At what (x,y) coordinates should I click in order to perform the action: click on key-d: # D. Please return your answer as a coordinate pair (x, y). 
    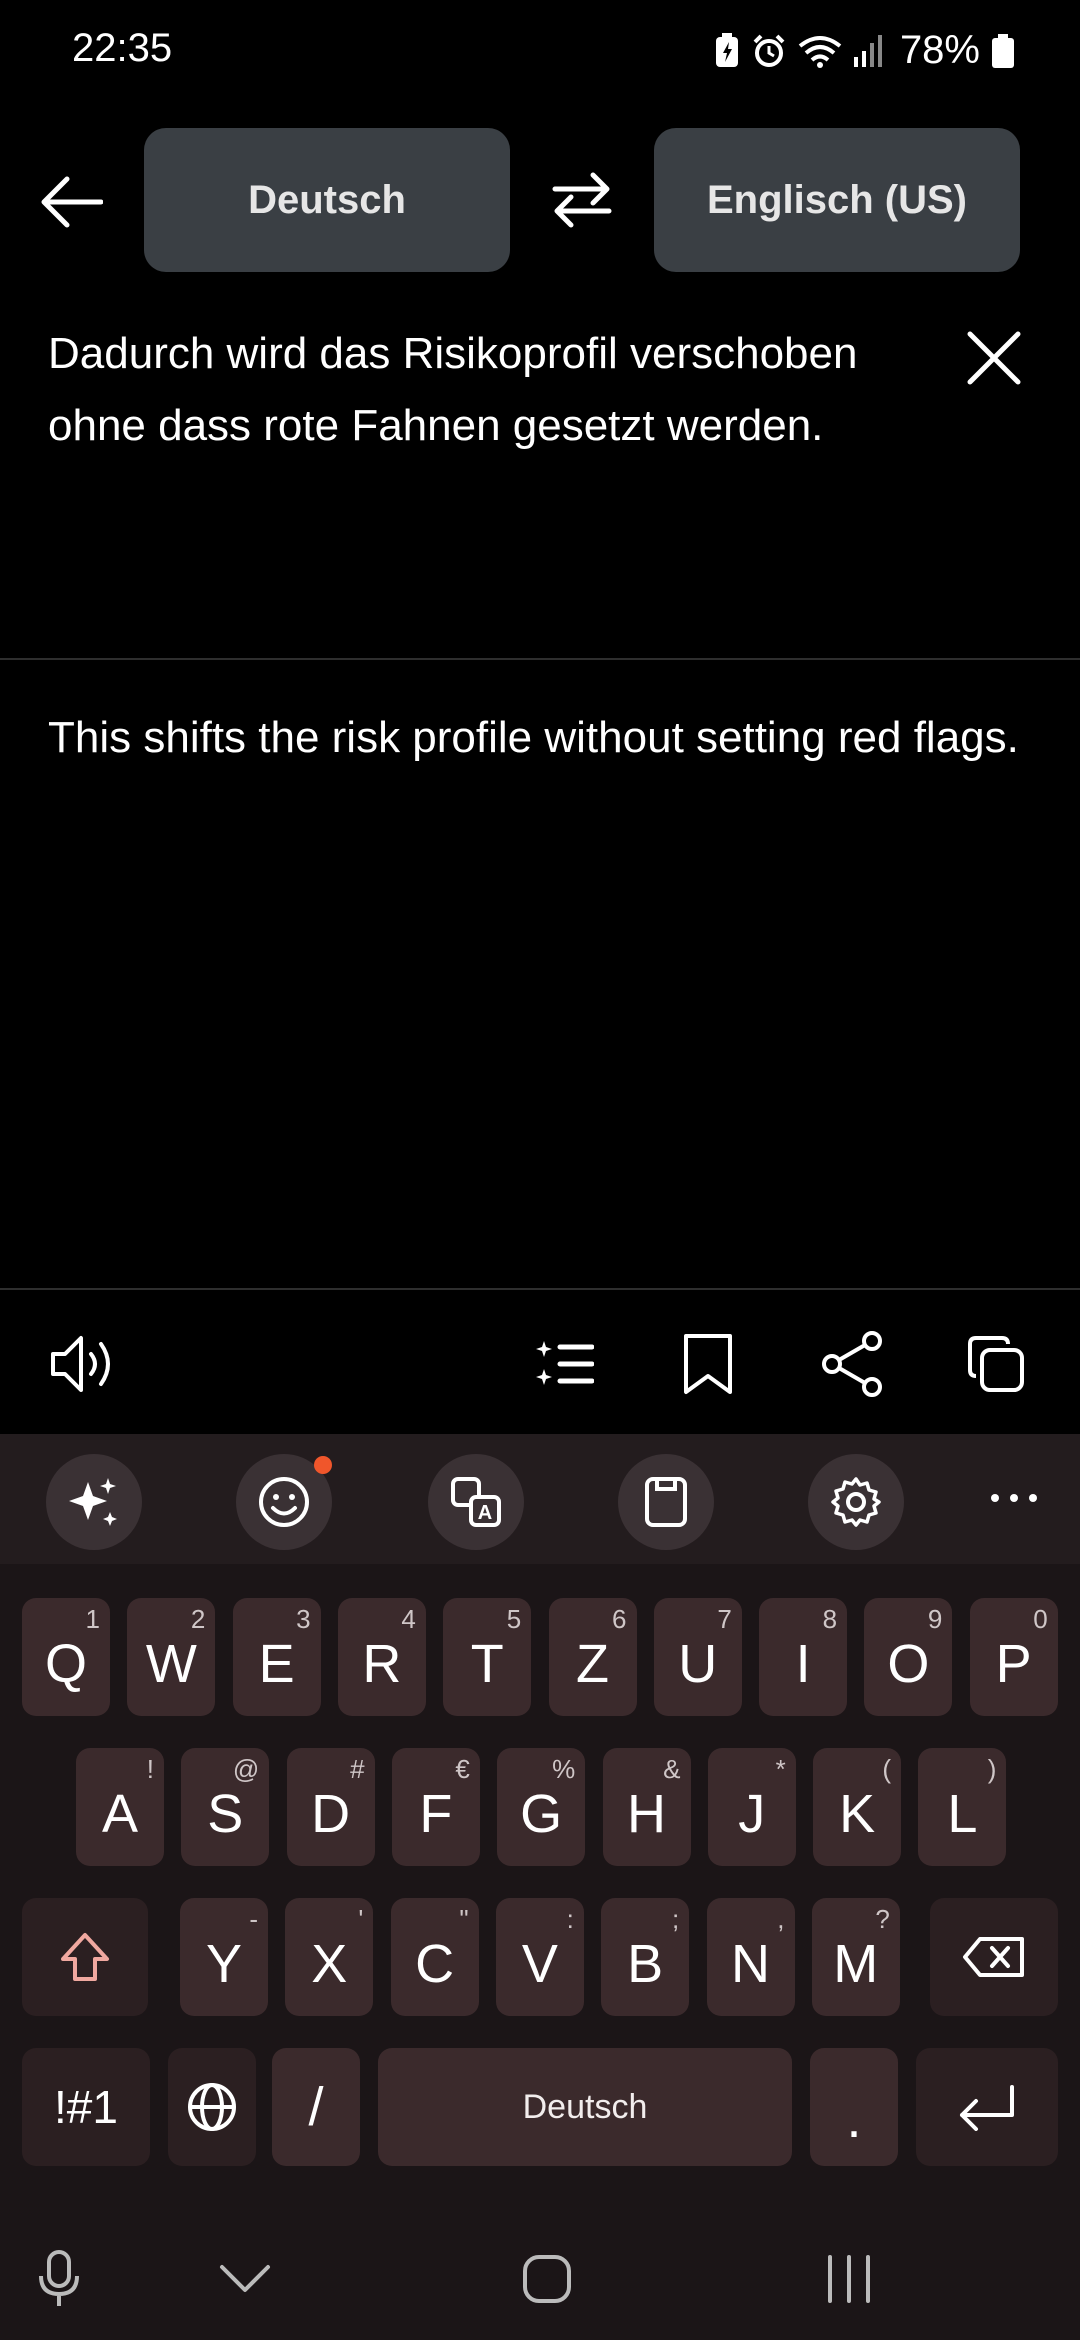
    Looking at the image, I should click on (330, 1807).